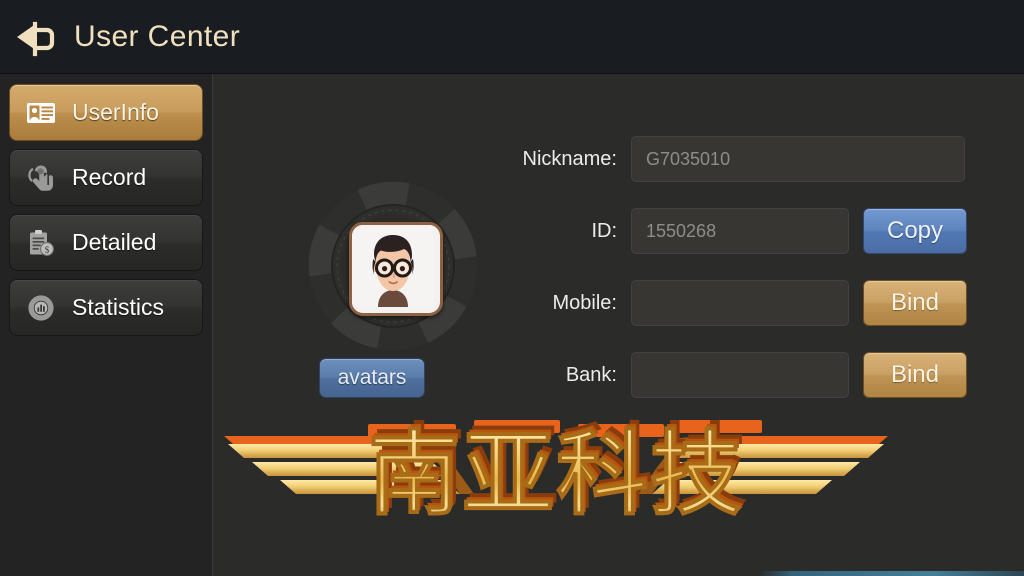  What do you see at coordinates (36, 37) in the screenshot?
I see `back-arrow-icon` at bounding box center [36, 37].